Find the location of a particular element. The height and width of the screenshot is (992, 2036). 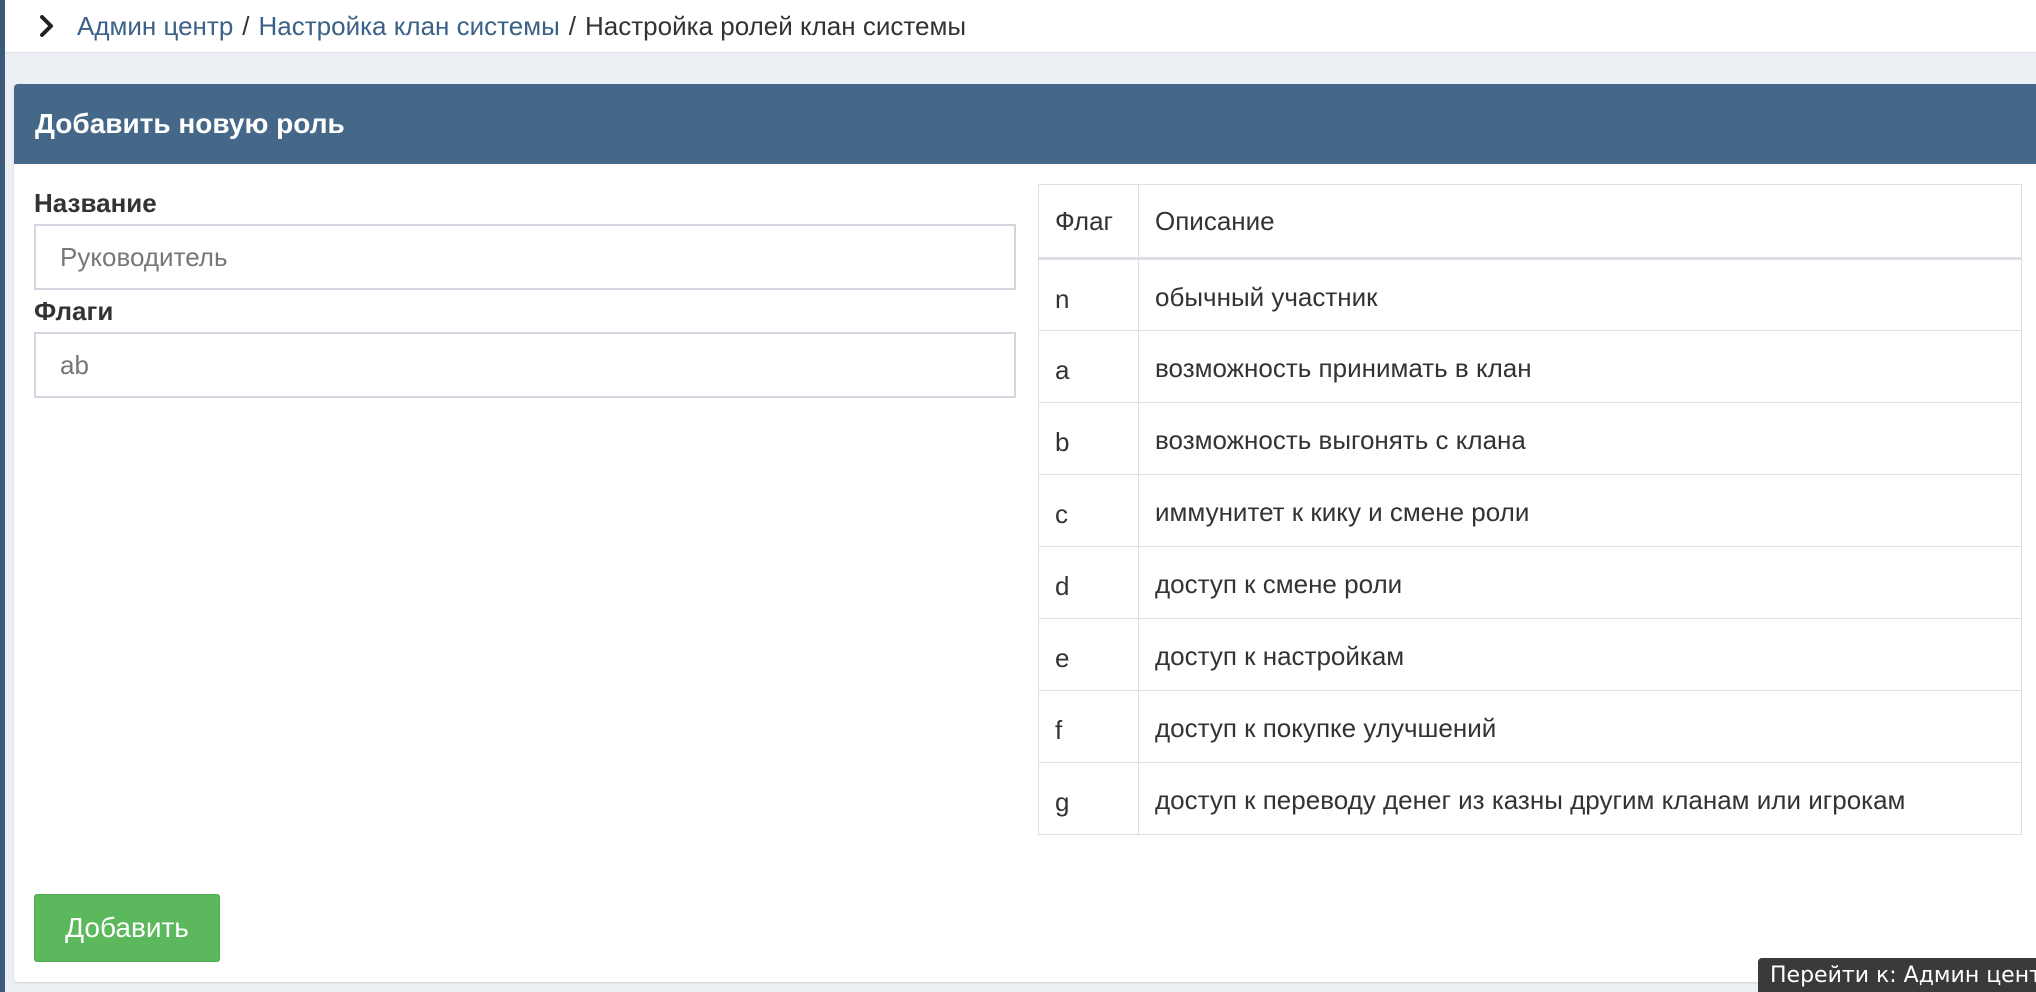

flag-cell: f is located at coordinates (1088, 726).